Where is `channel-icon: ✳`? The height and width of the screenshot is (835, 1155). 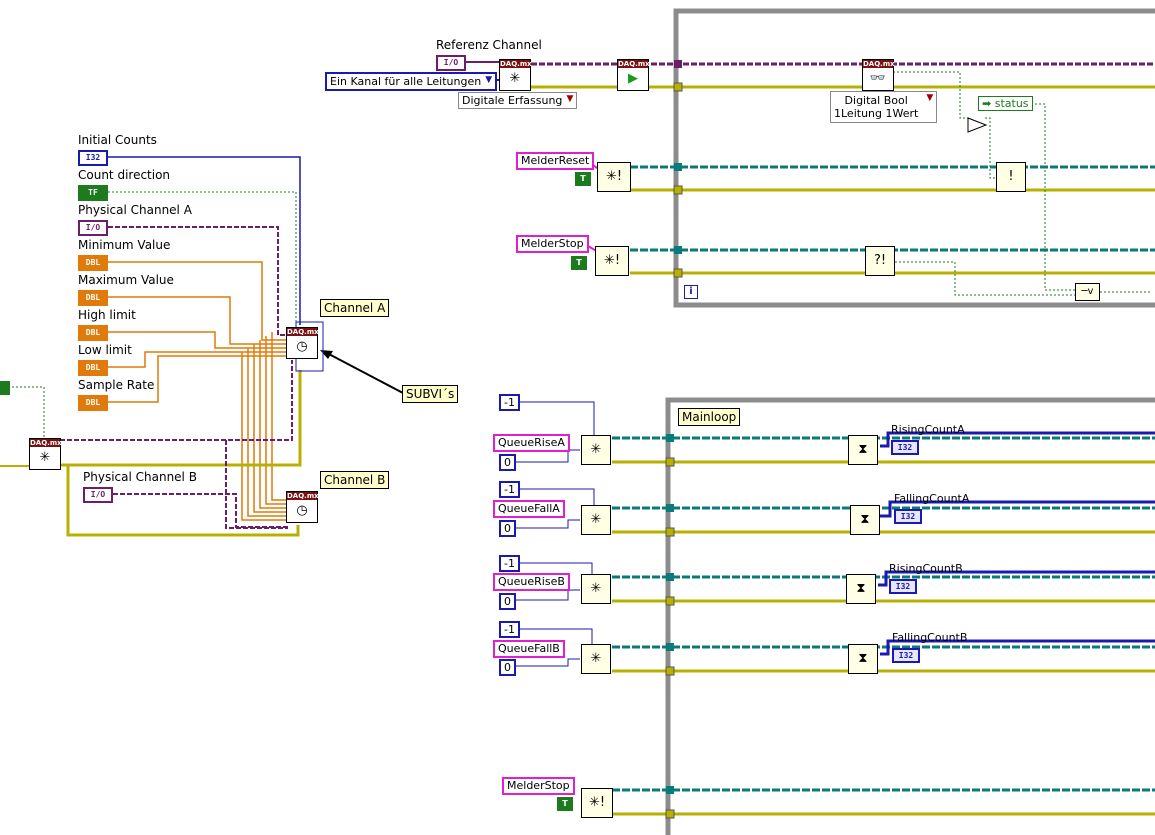 channel-icon: ✳ is located at coordinates (515, 78).